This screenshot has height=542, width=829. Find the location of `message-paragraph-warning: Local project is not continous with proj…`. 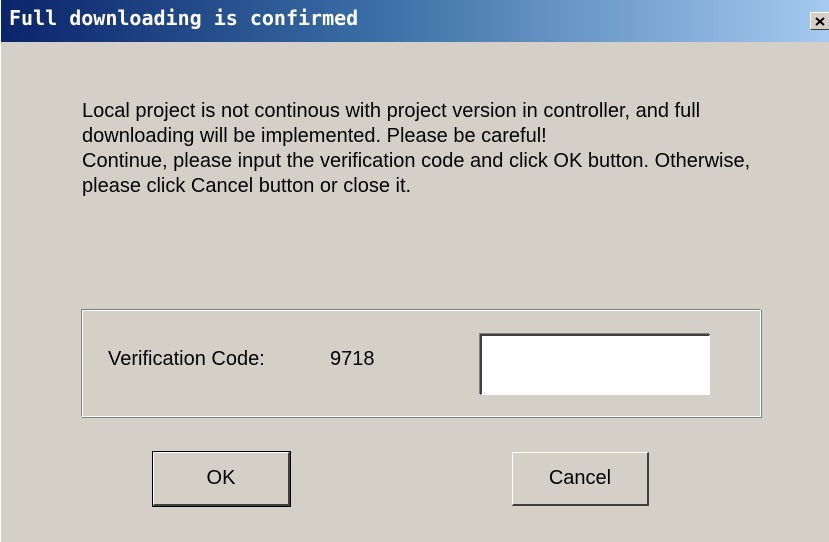

message-paragraph-warning: Local project is not continous with proj… is located at coordinates (391, 123).